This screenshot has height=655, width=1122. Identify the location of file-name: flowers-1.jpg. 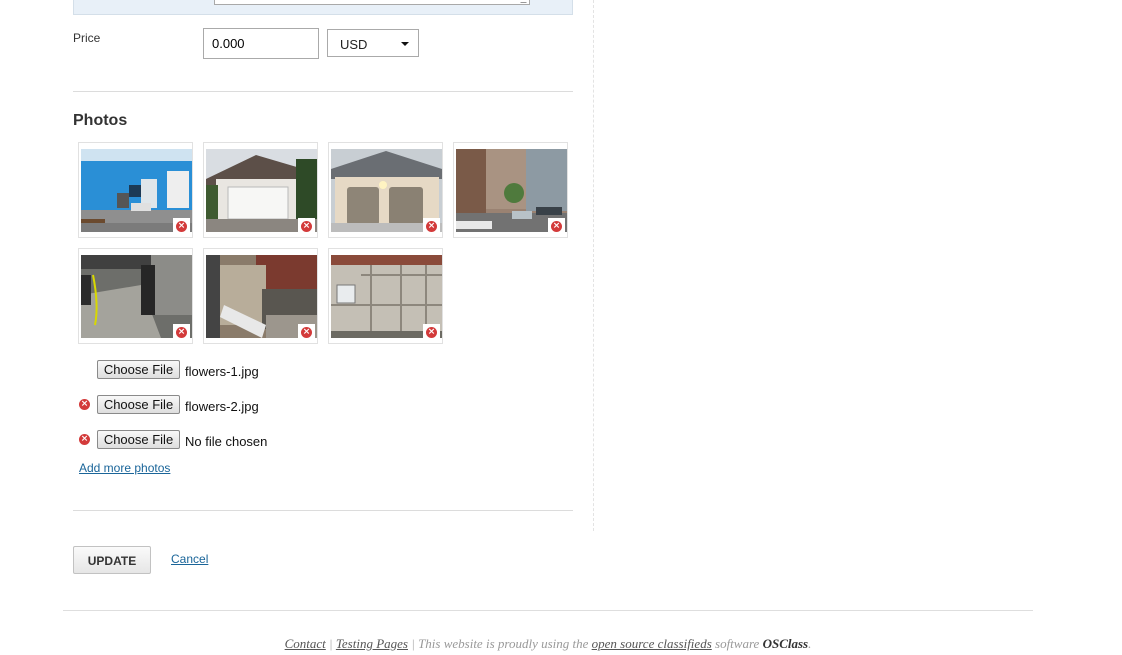
(222, 371).